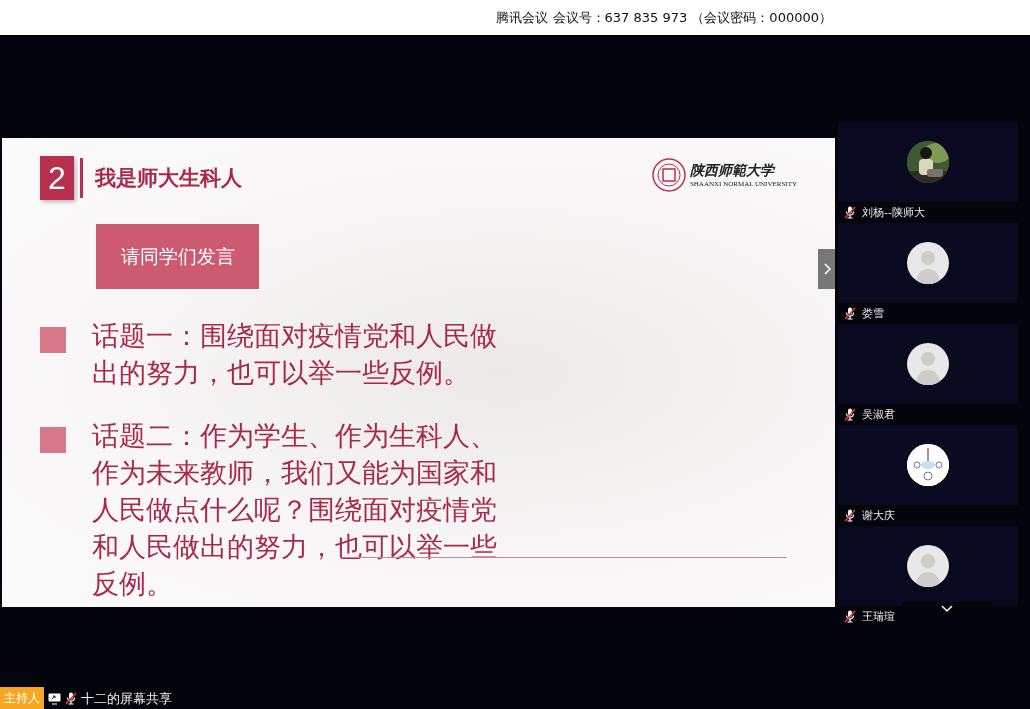  Describe the element at coordinates (664, 17) in the screenshot. I see `meeting-info: 腾讯会议 会议号：637 835 973 （会议密码：000000）` at that location.